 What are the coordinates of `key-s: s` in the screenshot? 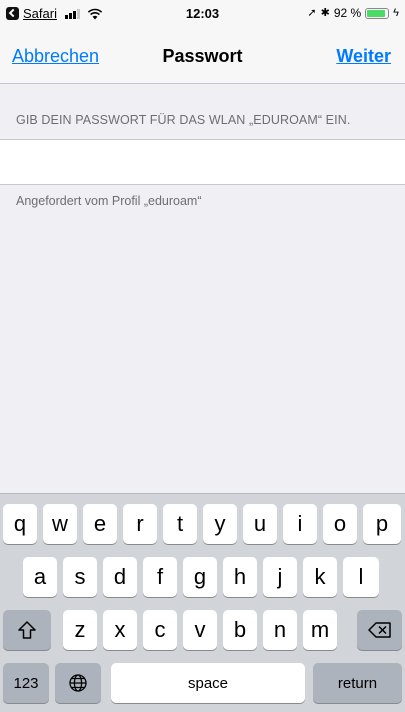 It's located at (80, 577).